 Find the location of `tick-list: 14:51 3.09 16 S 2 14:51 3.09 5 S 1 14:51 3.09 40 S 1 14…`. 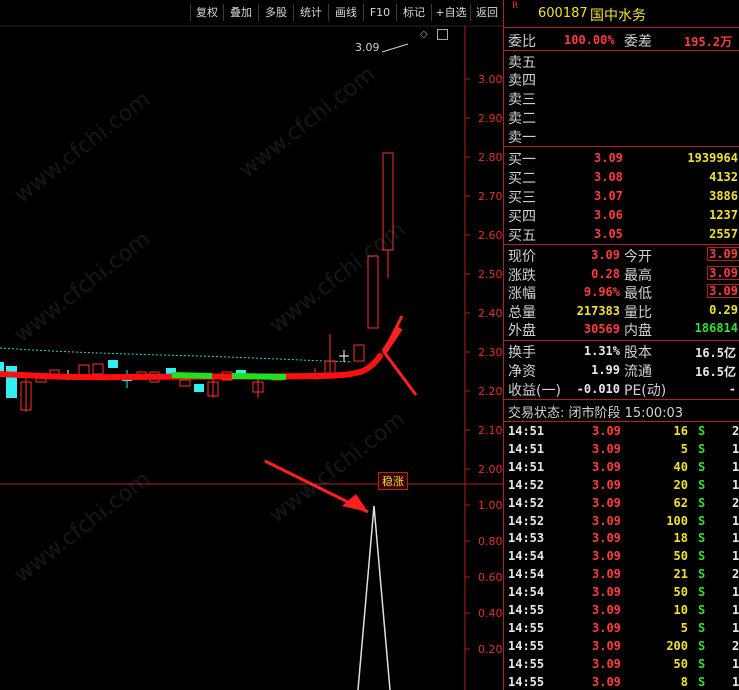

tick-list: 14:51 3.09 16 S 2 14:51 3.09 5 S 1 14:51 3.09 40 S 1 14… is located at coordinates (621, 556).